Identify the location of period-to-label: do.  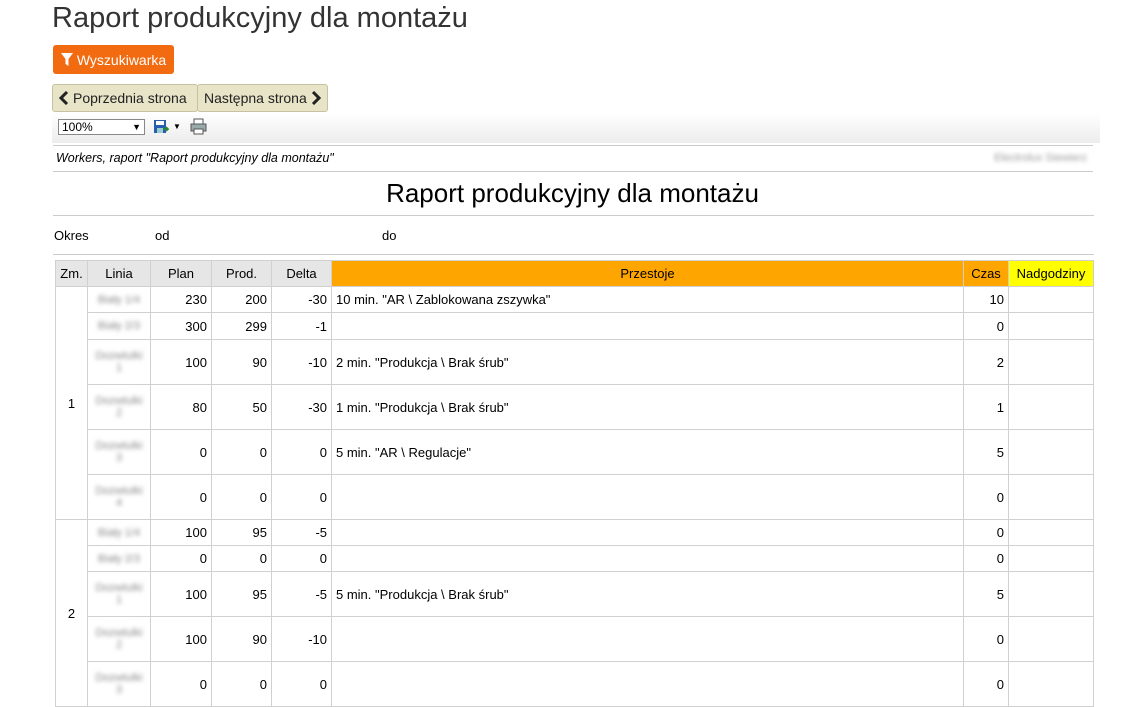
(389, 235).